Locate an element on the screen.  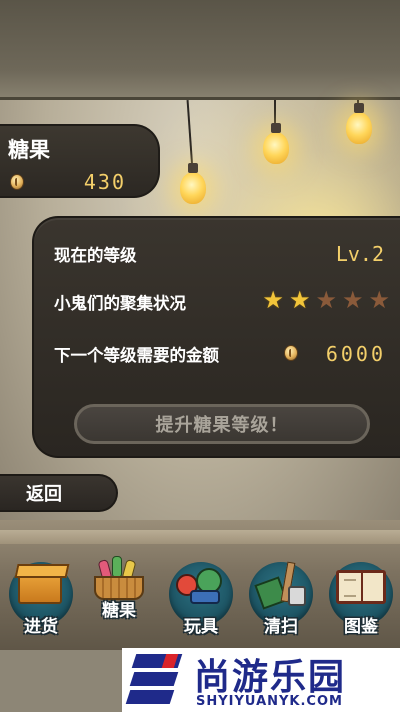
menu-candy: 糖果 is located at coordinates (119, 597).